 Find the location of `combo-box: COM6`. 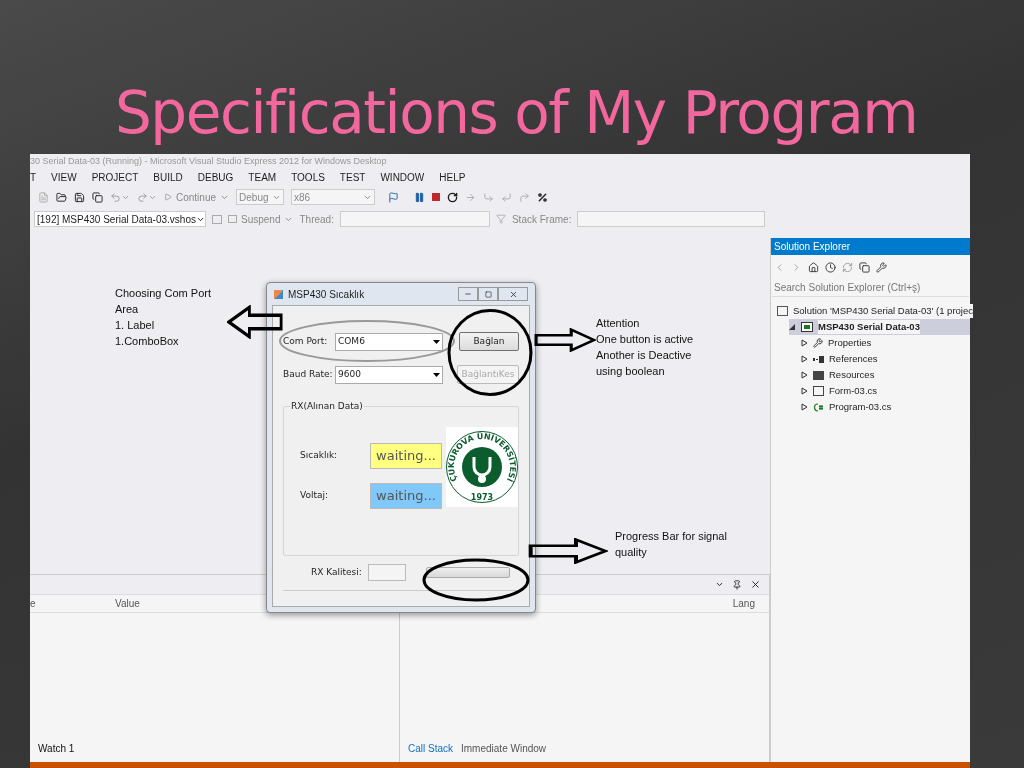

combo-box: COM6 is located at coordinates (389, 341).